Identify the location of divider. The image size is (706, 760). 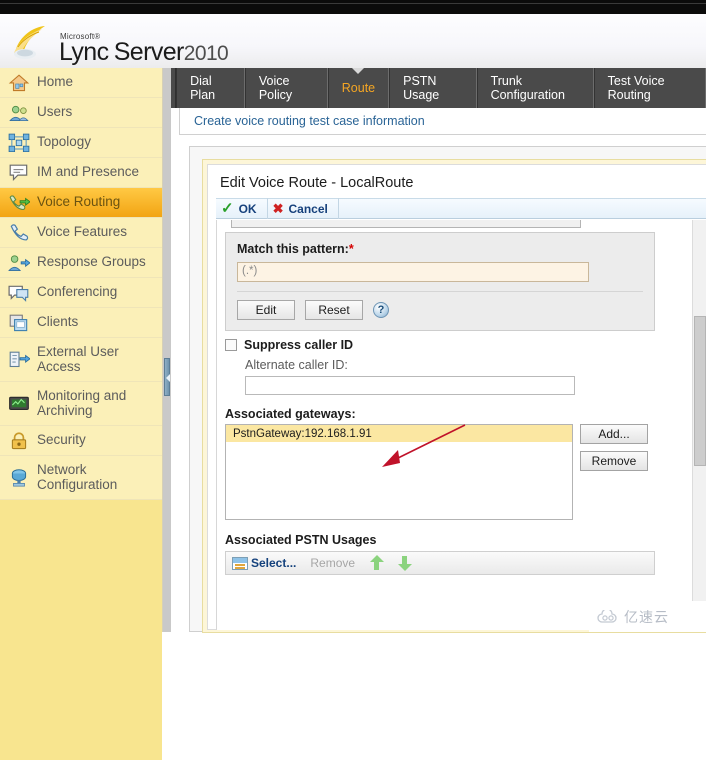
(440, 291).